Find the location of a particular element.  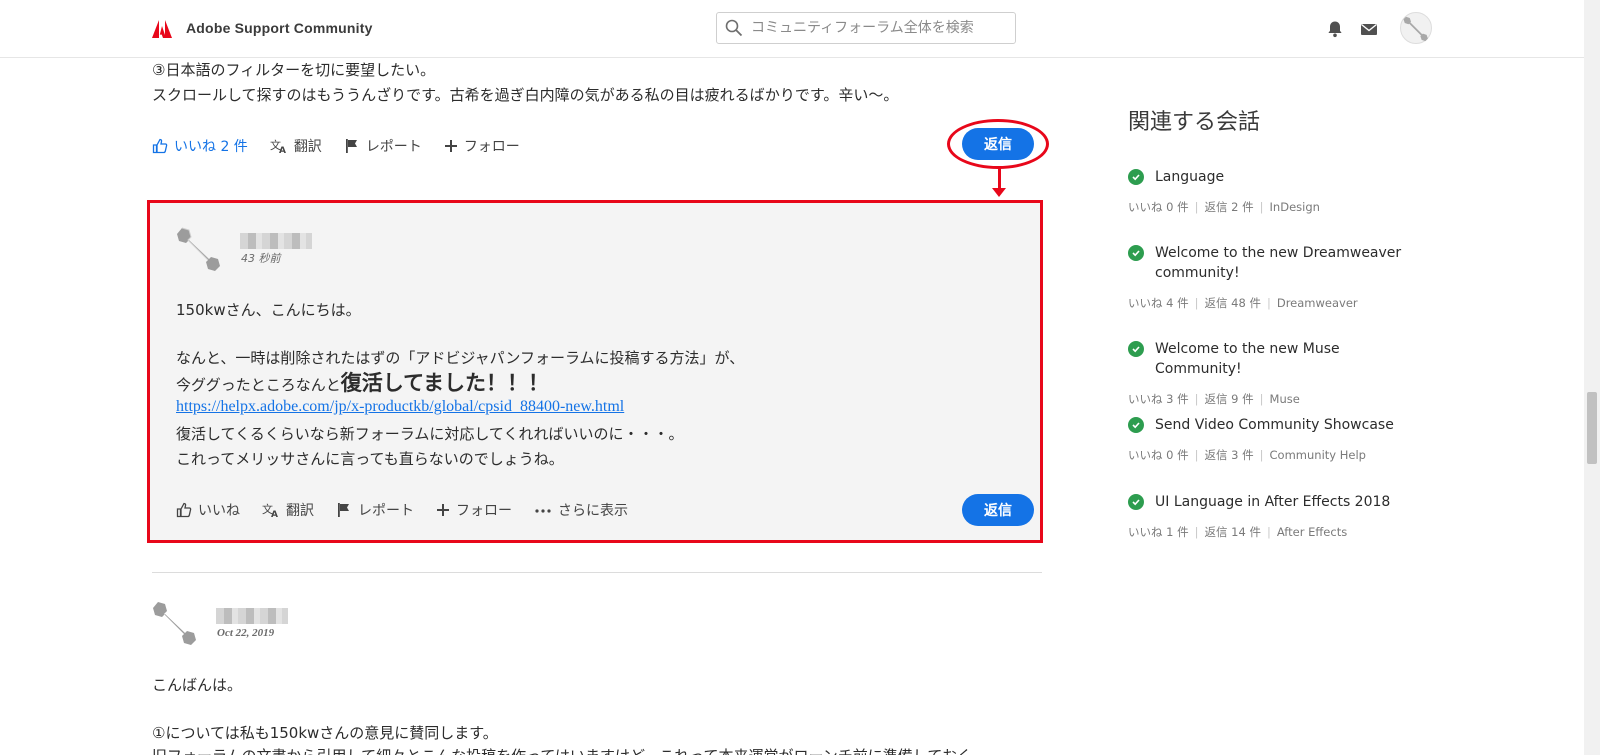

body-text: 今ググったところなんと is located at coordinates (258, 385).